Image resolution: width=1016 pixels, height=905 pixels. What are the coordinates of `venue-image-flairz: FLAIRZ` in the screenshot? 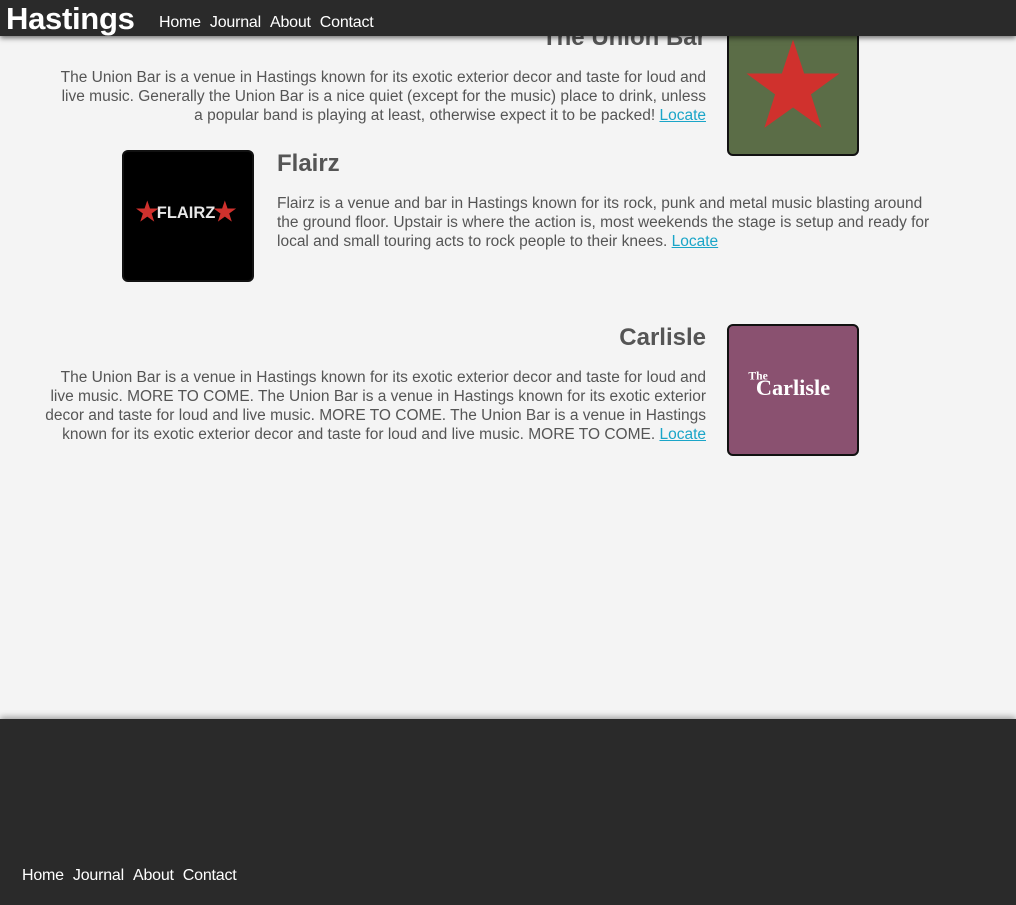 It's located at (188, 216).